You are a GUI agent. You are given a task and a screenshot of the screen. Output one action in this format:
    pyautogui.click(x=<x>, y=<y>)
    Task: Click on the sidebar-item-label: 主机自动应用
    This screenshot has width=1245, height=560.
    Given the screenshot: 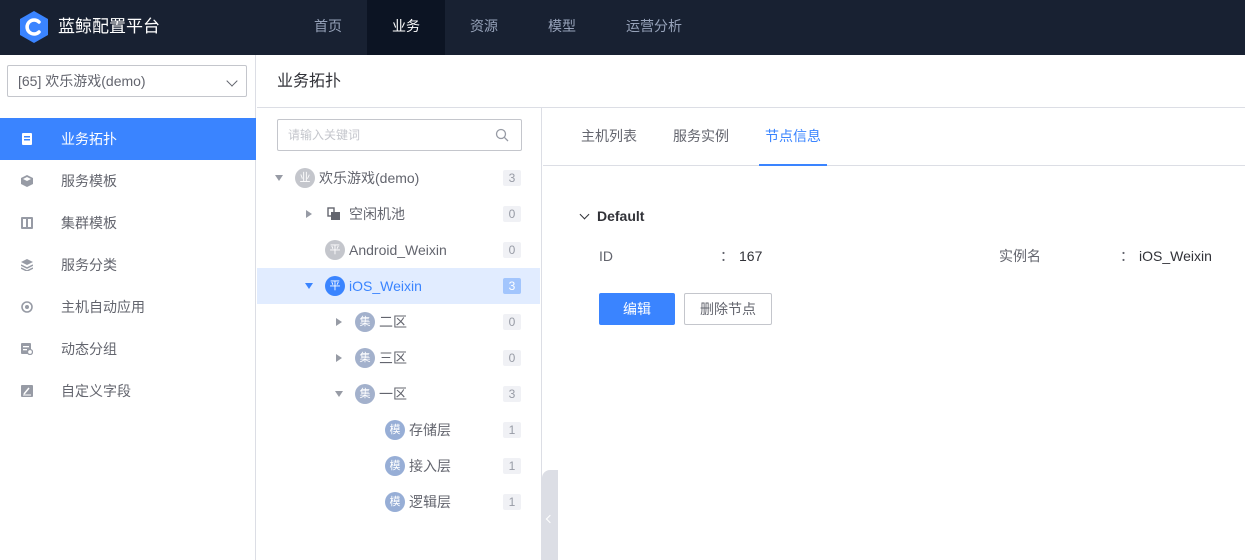 What is the action you would take?
    pyautogui.click(x=103, y=307)
    